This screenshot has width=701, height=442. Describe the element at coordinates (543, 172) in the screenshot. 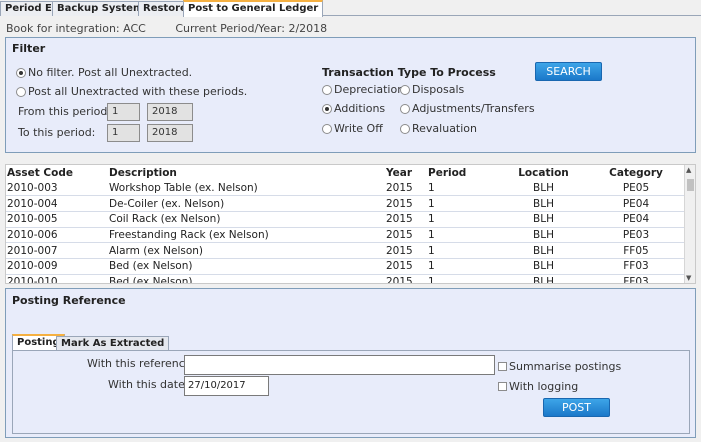

I see `col-location: Location` at that location.